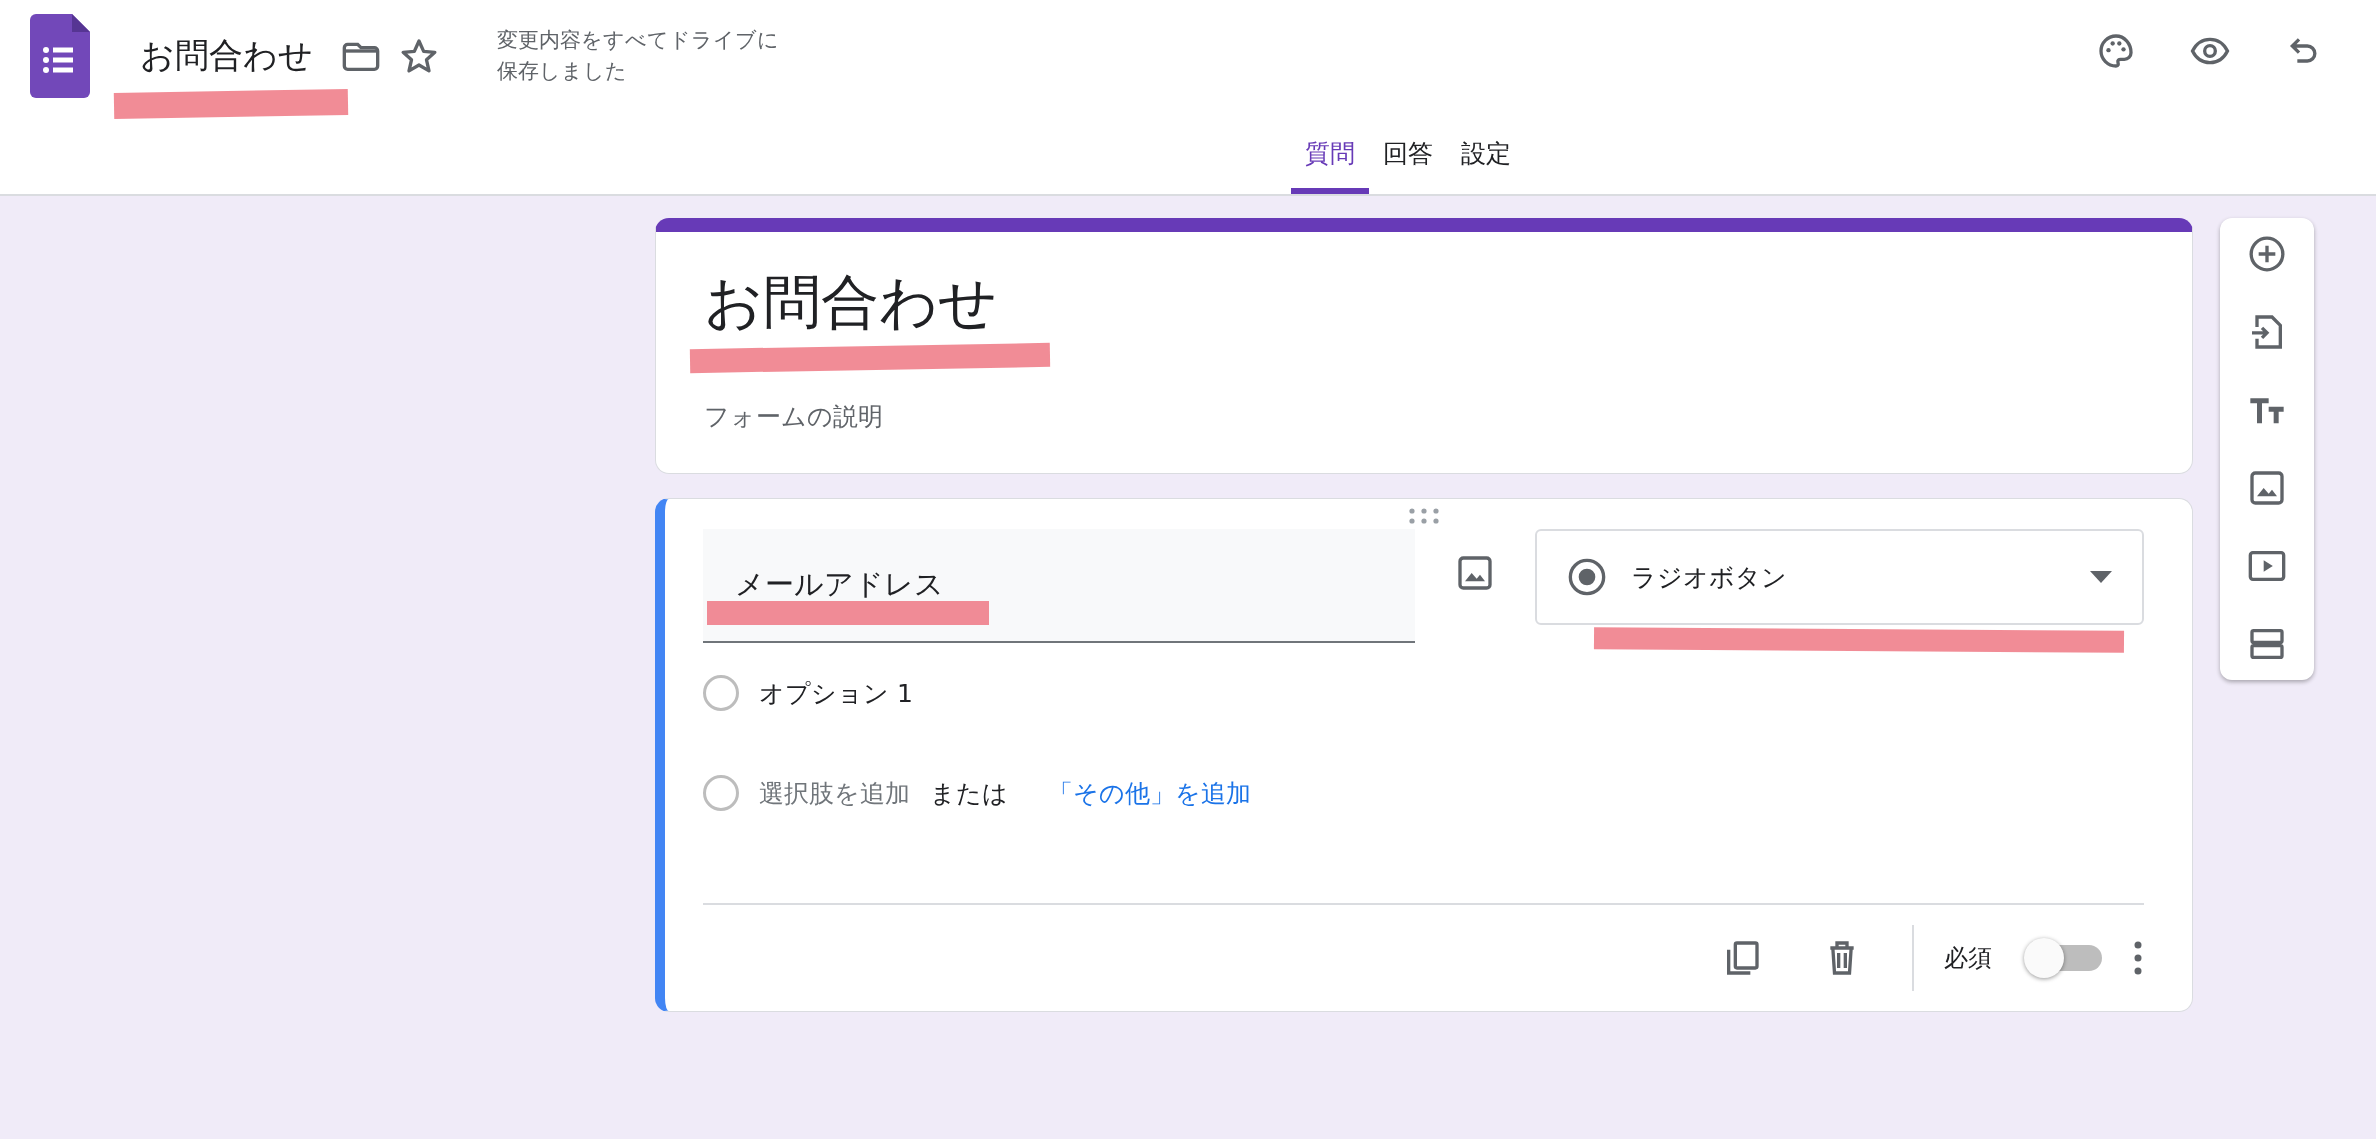 The width and height of the screenshot is (2376, 1139). What do you see at coordinates (1587, 577) in the screenshot?
I see `radio-button-icon` at bounding box center [1587, 577].